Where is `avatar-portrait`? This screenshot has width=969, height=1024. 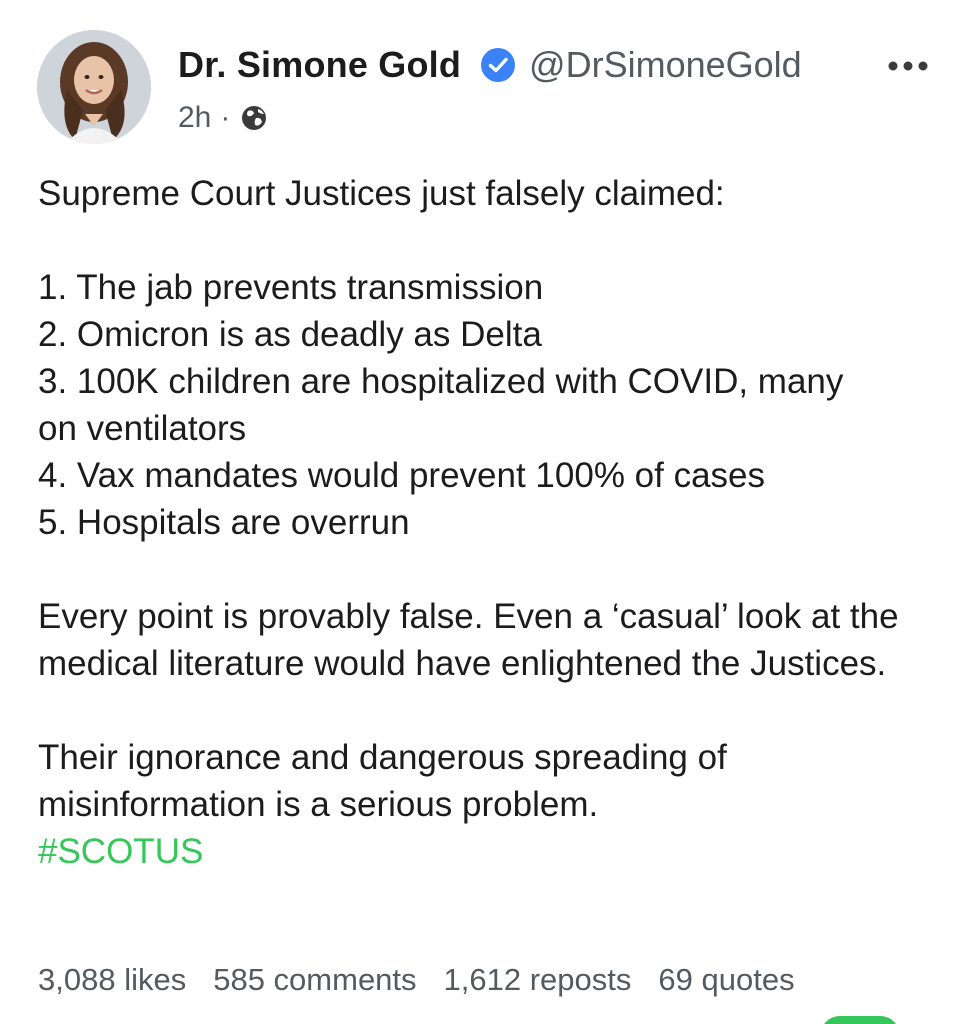 avatar-portrait is located at coordinates (94, 87).